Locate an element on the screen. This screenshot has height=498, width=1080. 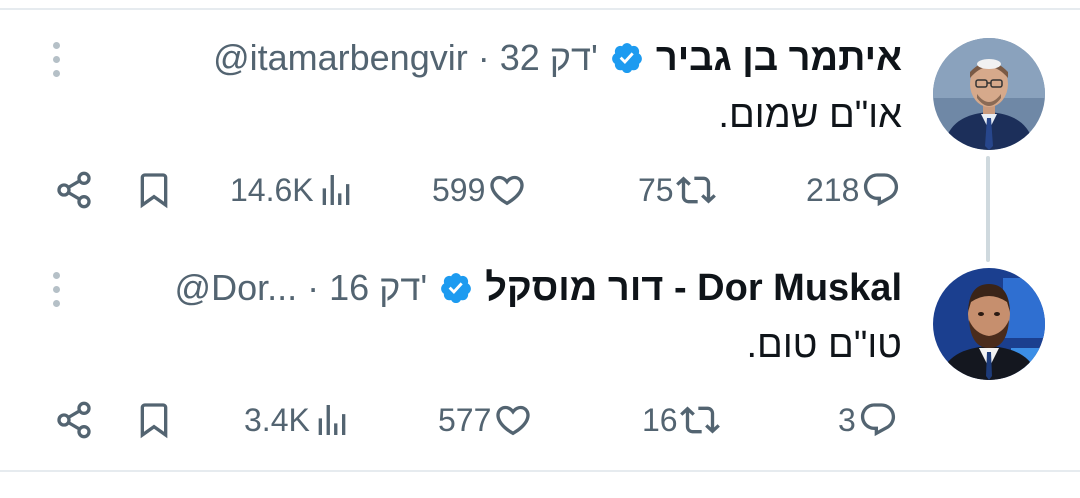
tweet-header: Dor Muskal - דור מוסקל @Dor... · 16 דק' is located at coordinates (538, 288).